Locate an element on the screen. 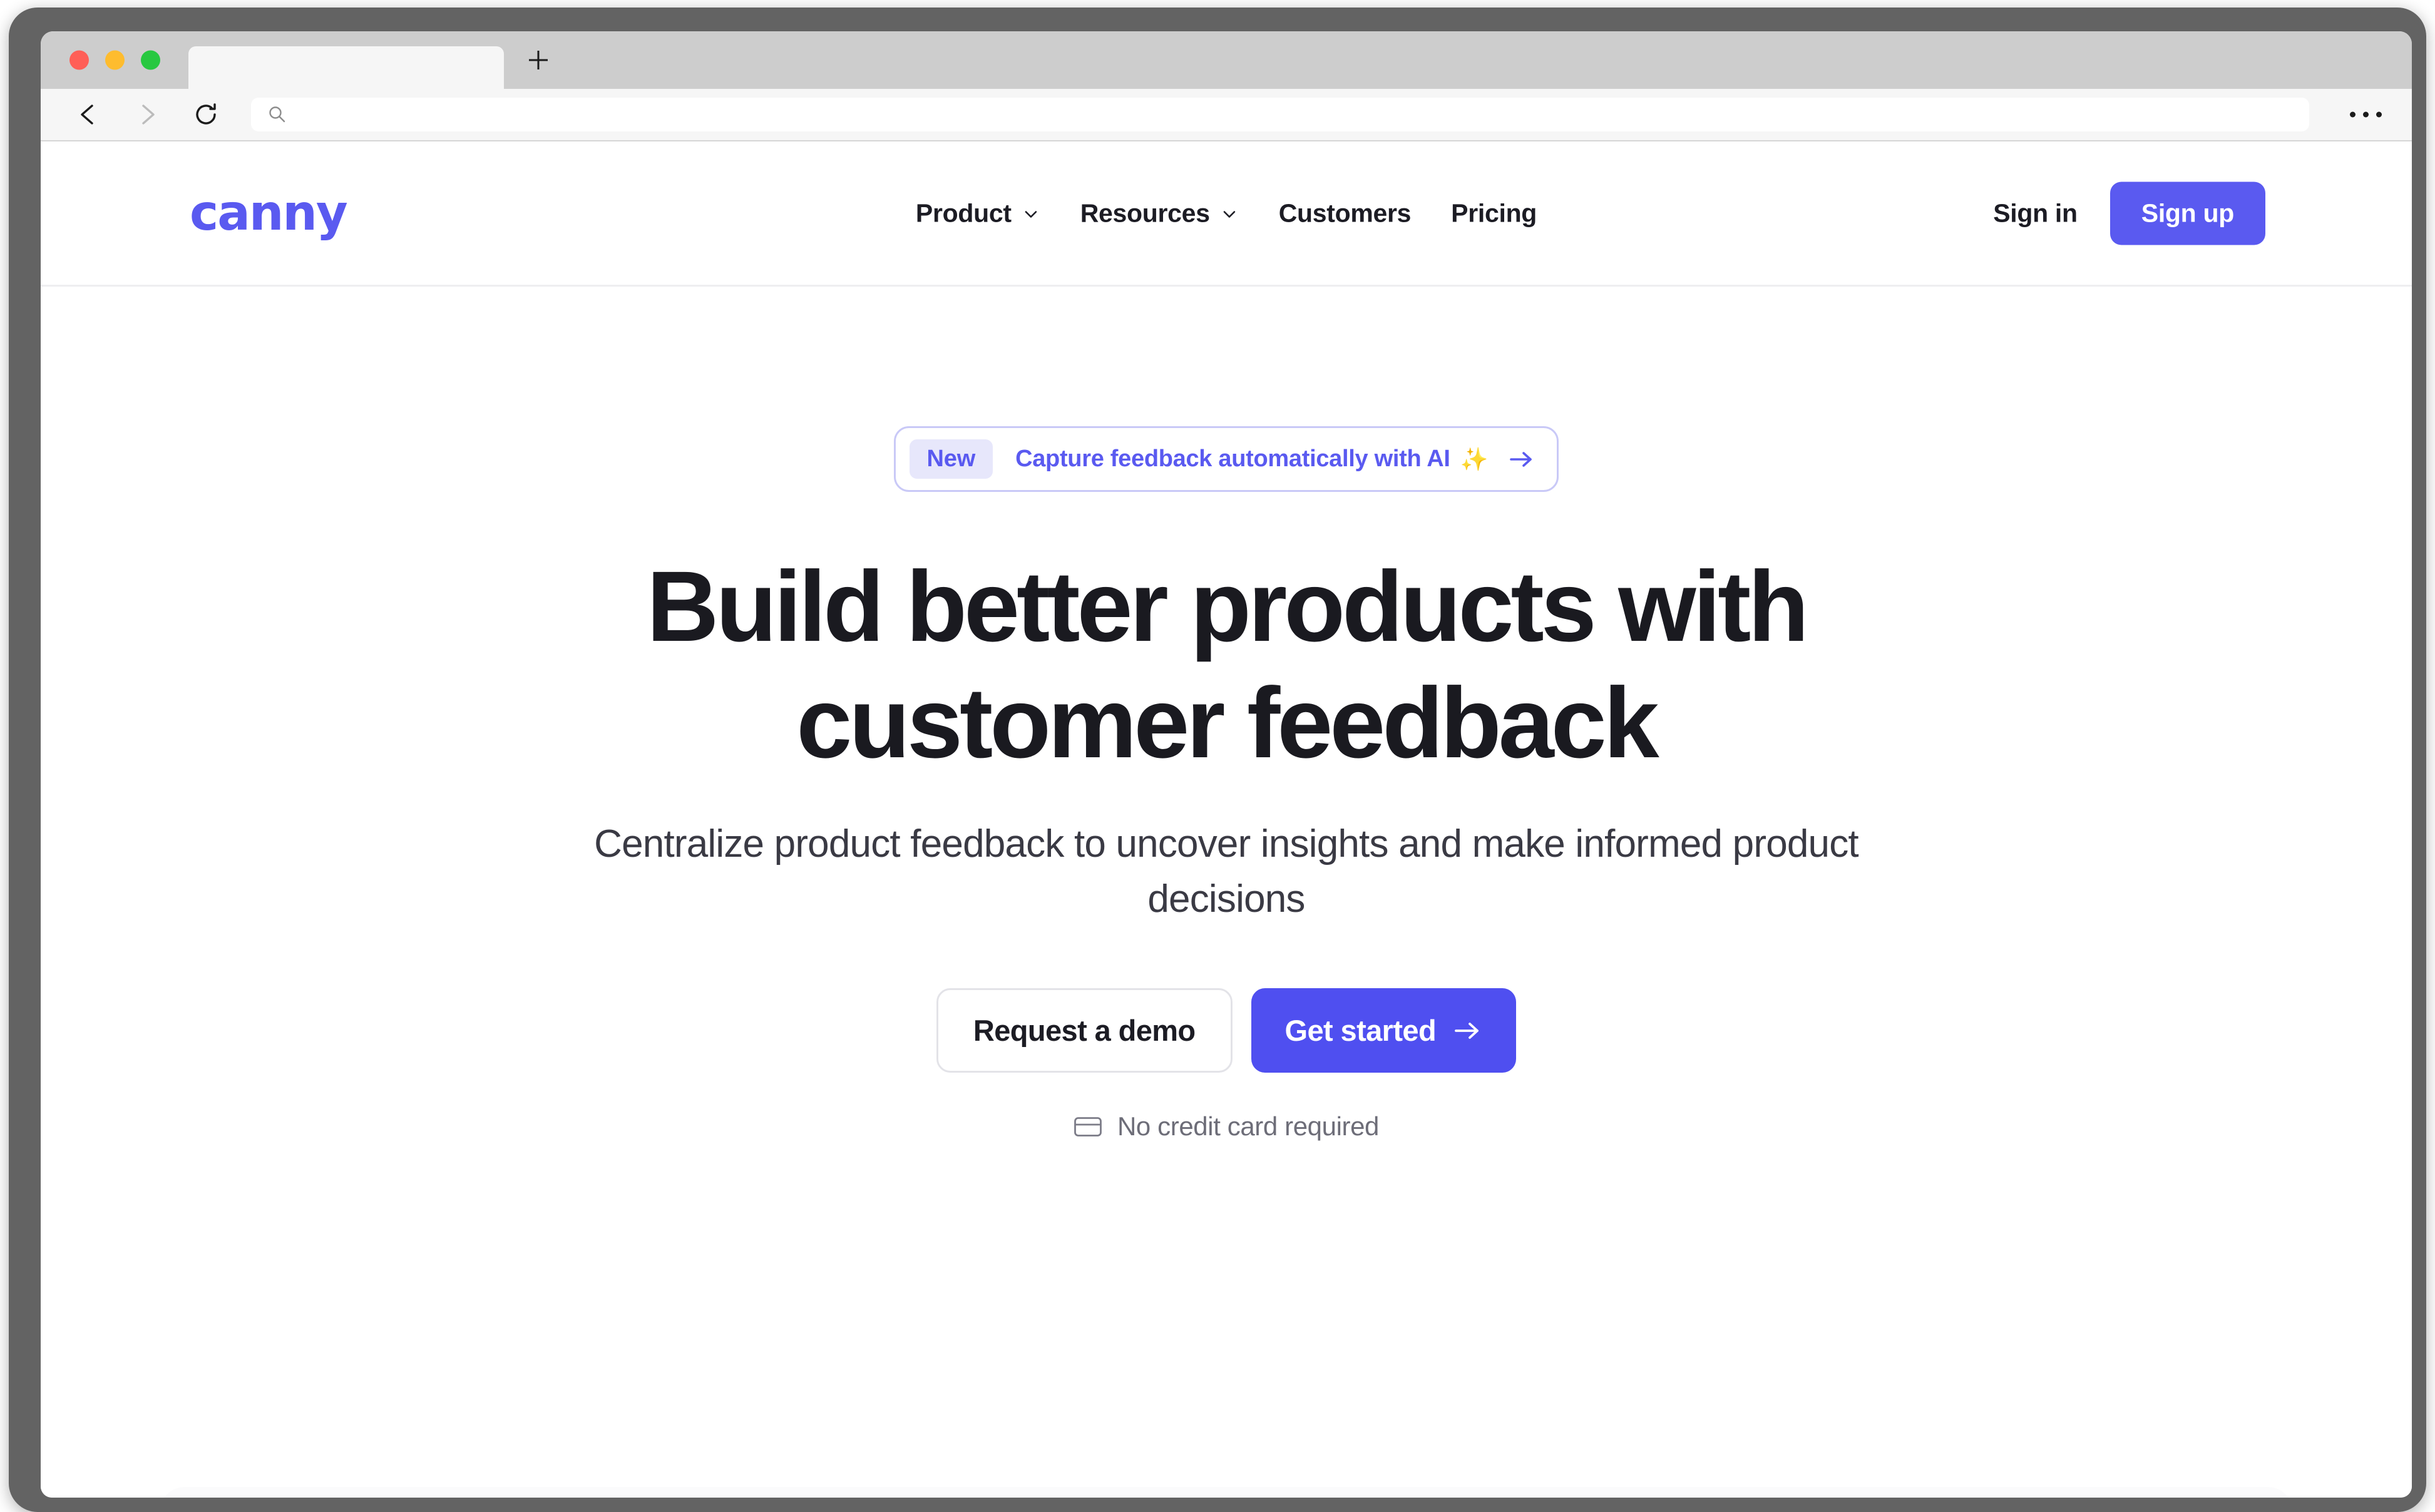 The image size is (2435, 1512). overflow-menu-button is located at coordinates (2366, 114).